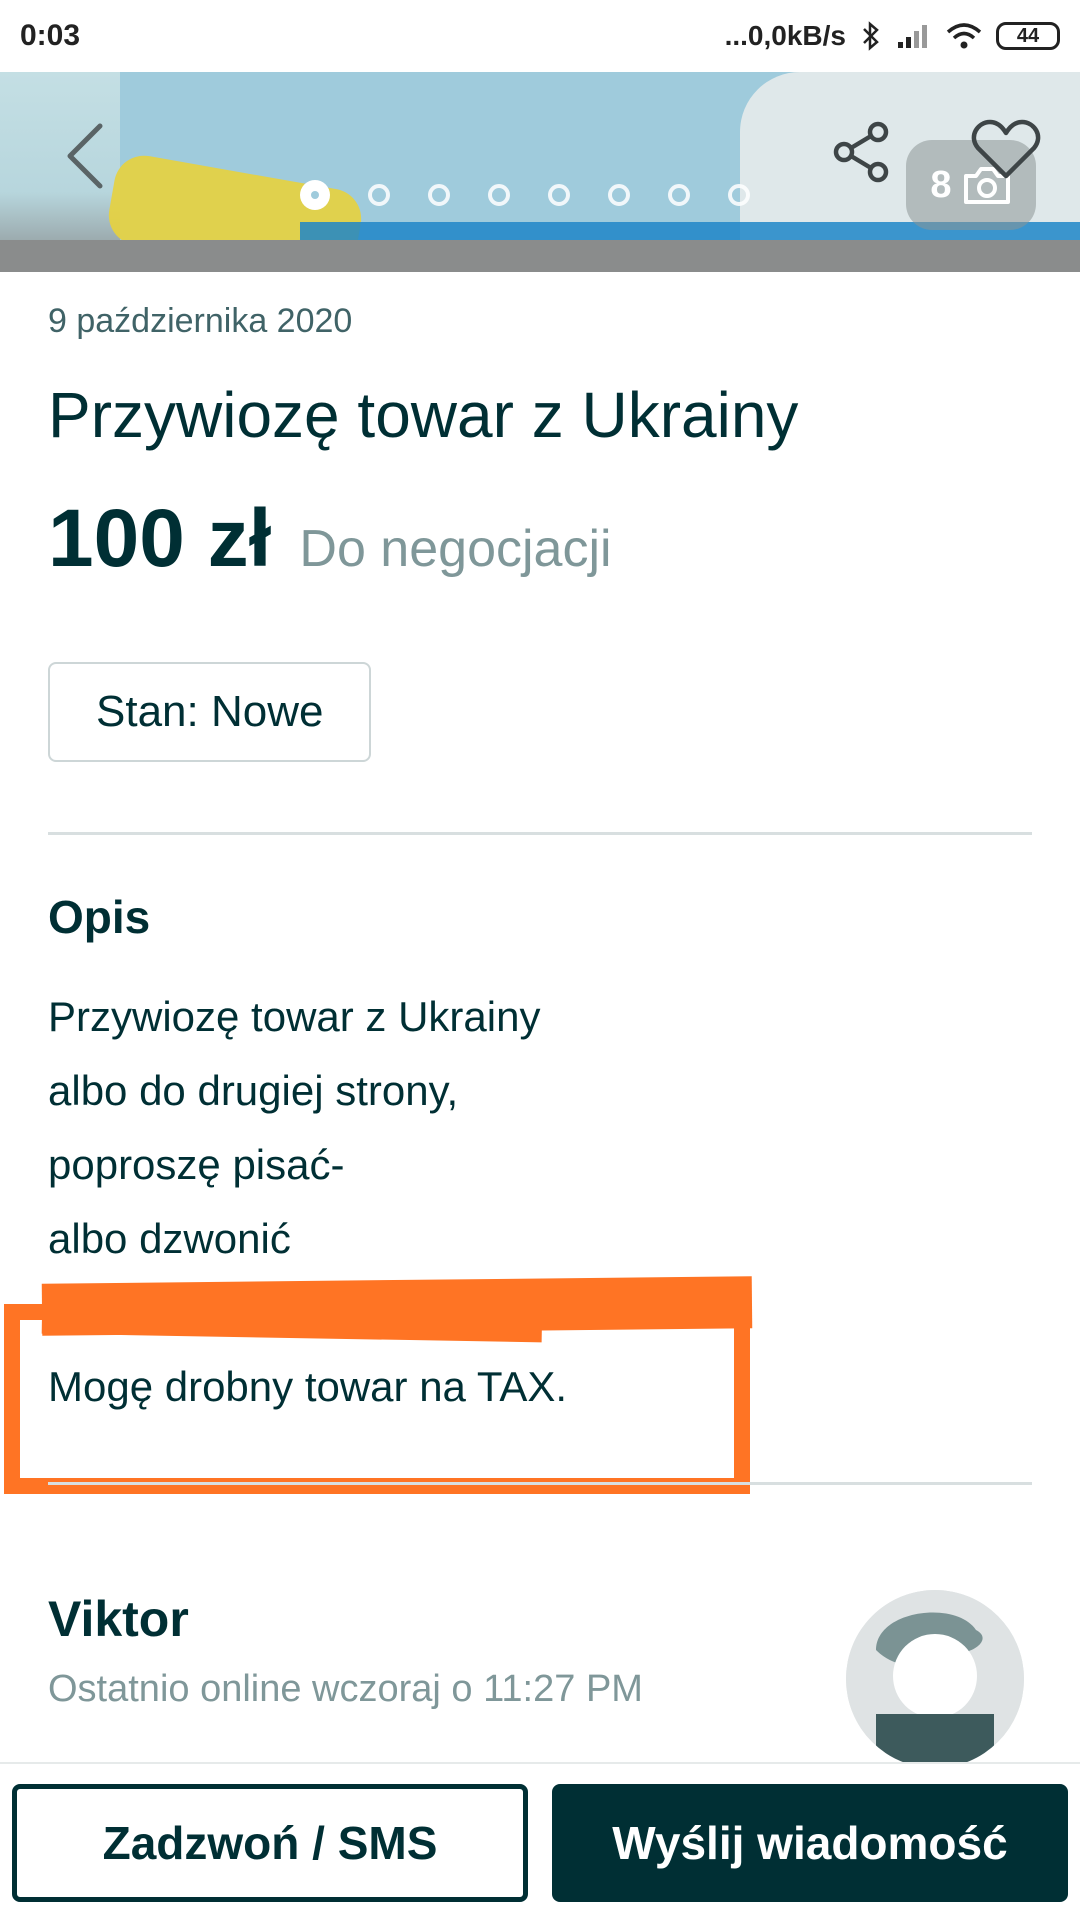 This screenshot has width=1080, height=1920. What do you see at coordinates (525, 195) in the screenshot?
I see `gallery-pagination` at bounding box center [525, 195].